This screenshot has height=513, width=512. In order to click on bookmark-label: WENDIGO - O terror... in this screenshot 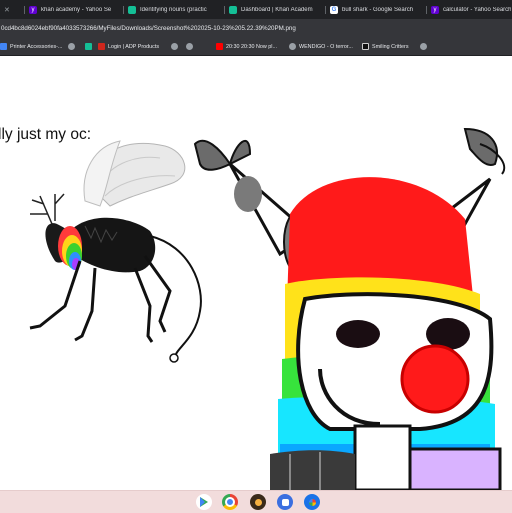, I will do `click(326, 46)`.